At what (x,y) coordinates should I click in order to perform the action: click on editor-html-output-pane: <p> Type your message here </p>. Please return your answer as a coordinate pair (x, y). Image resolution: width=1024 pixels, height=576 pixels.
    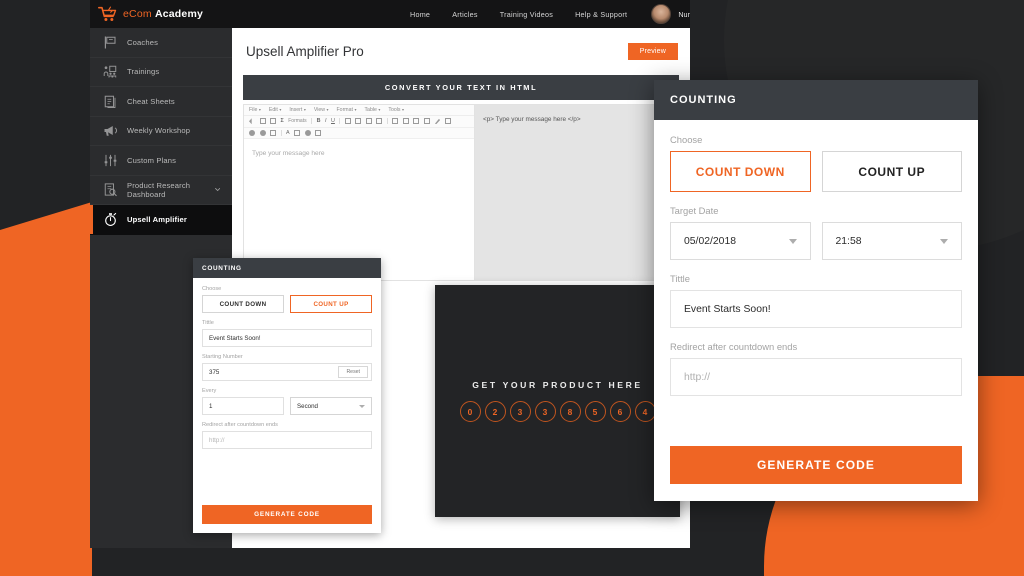
    Looking at the image, I should click on (576, 192).